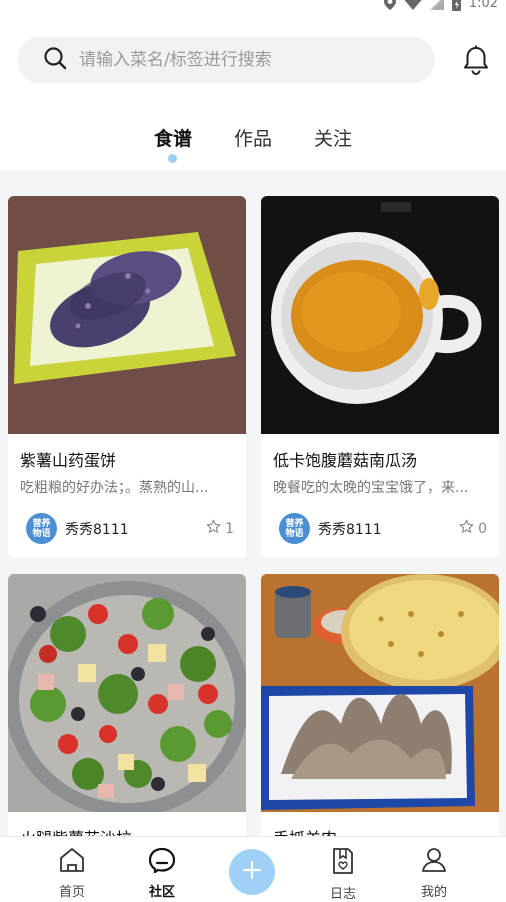 Image resolution: width=506 pixels, height=902 pixels. I want to click on recipe-title: 手抓羊肉, so click(380, 824).